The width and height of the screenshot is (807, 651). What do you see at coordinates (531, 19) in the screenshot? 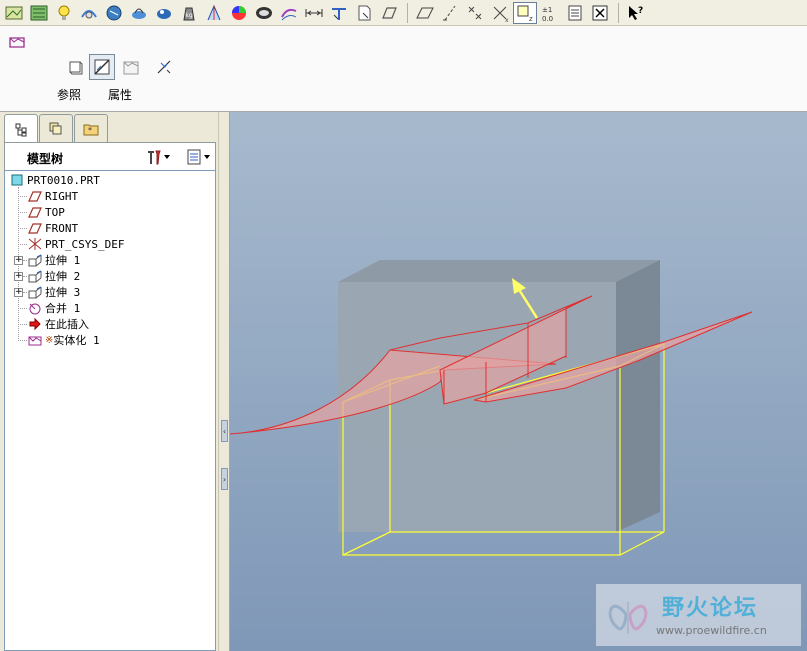
I see `svg-text: z` at bounding box center [531, 19].